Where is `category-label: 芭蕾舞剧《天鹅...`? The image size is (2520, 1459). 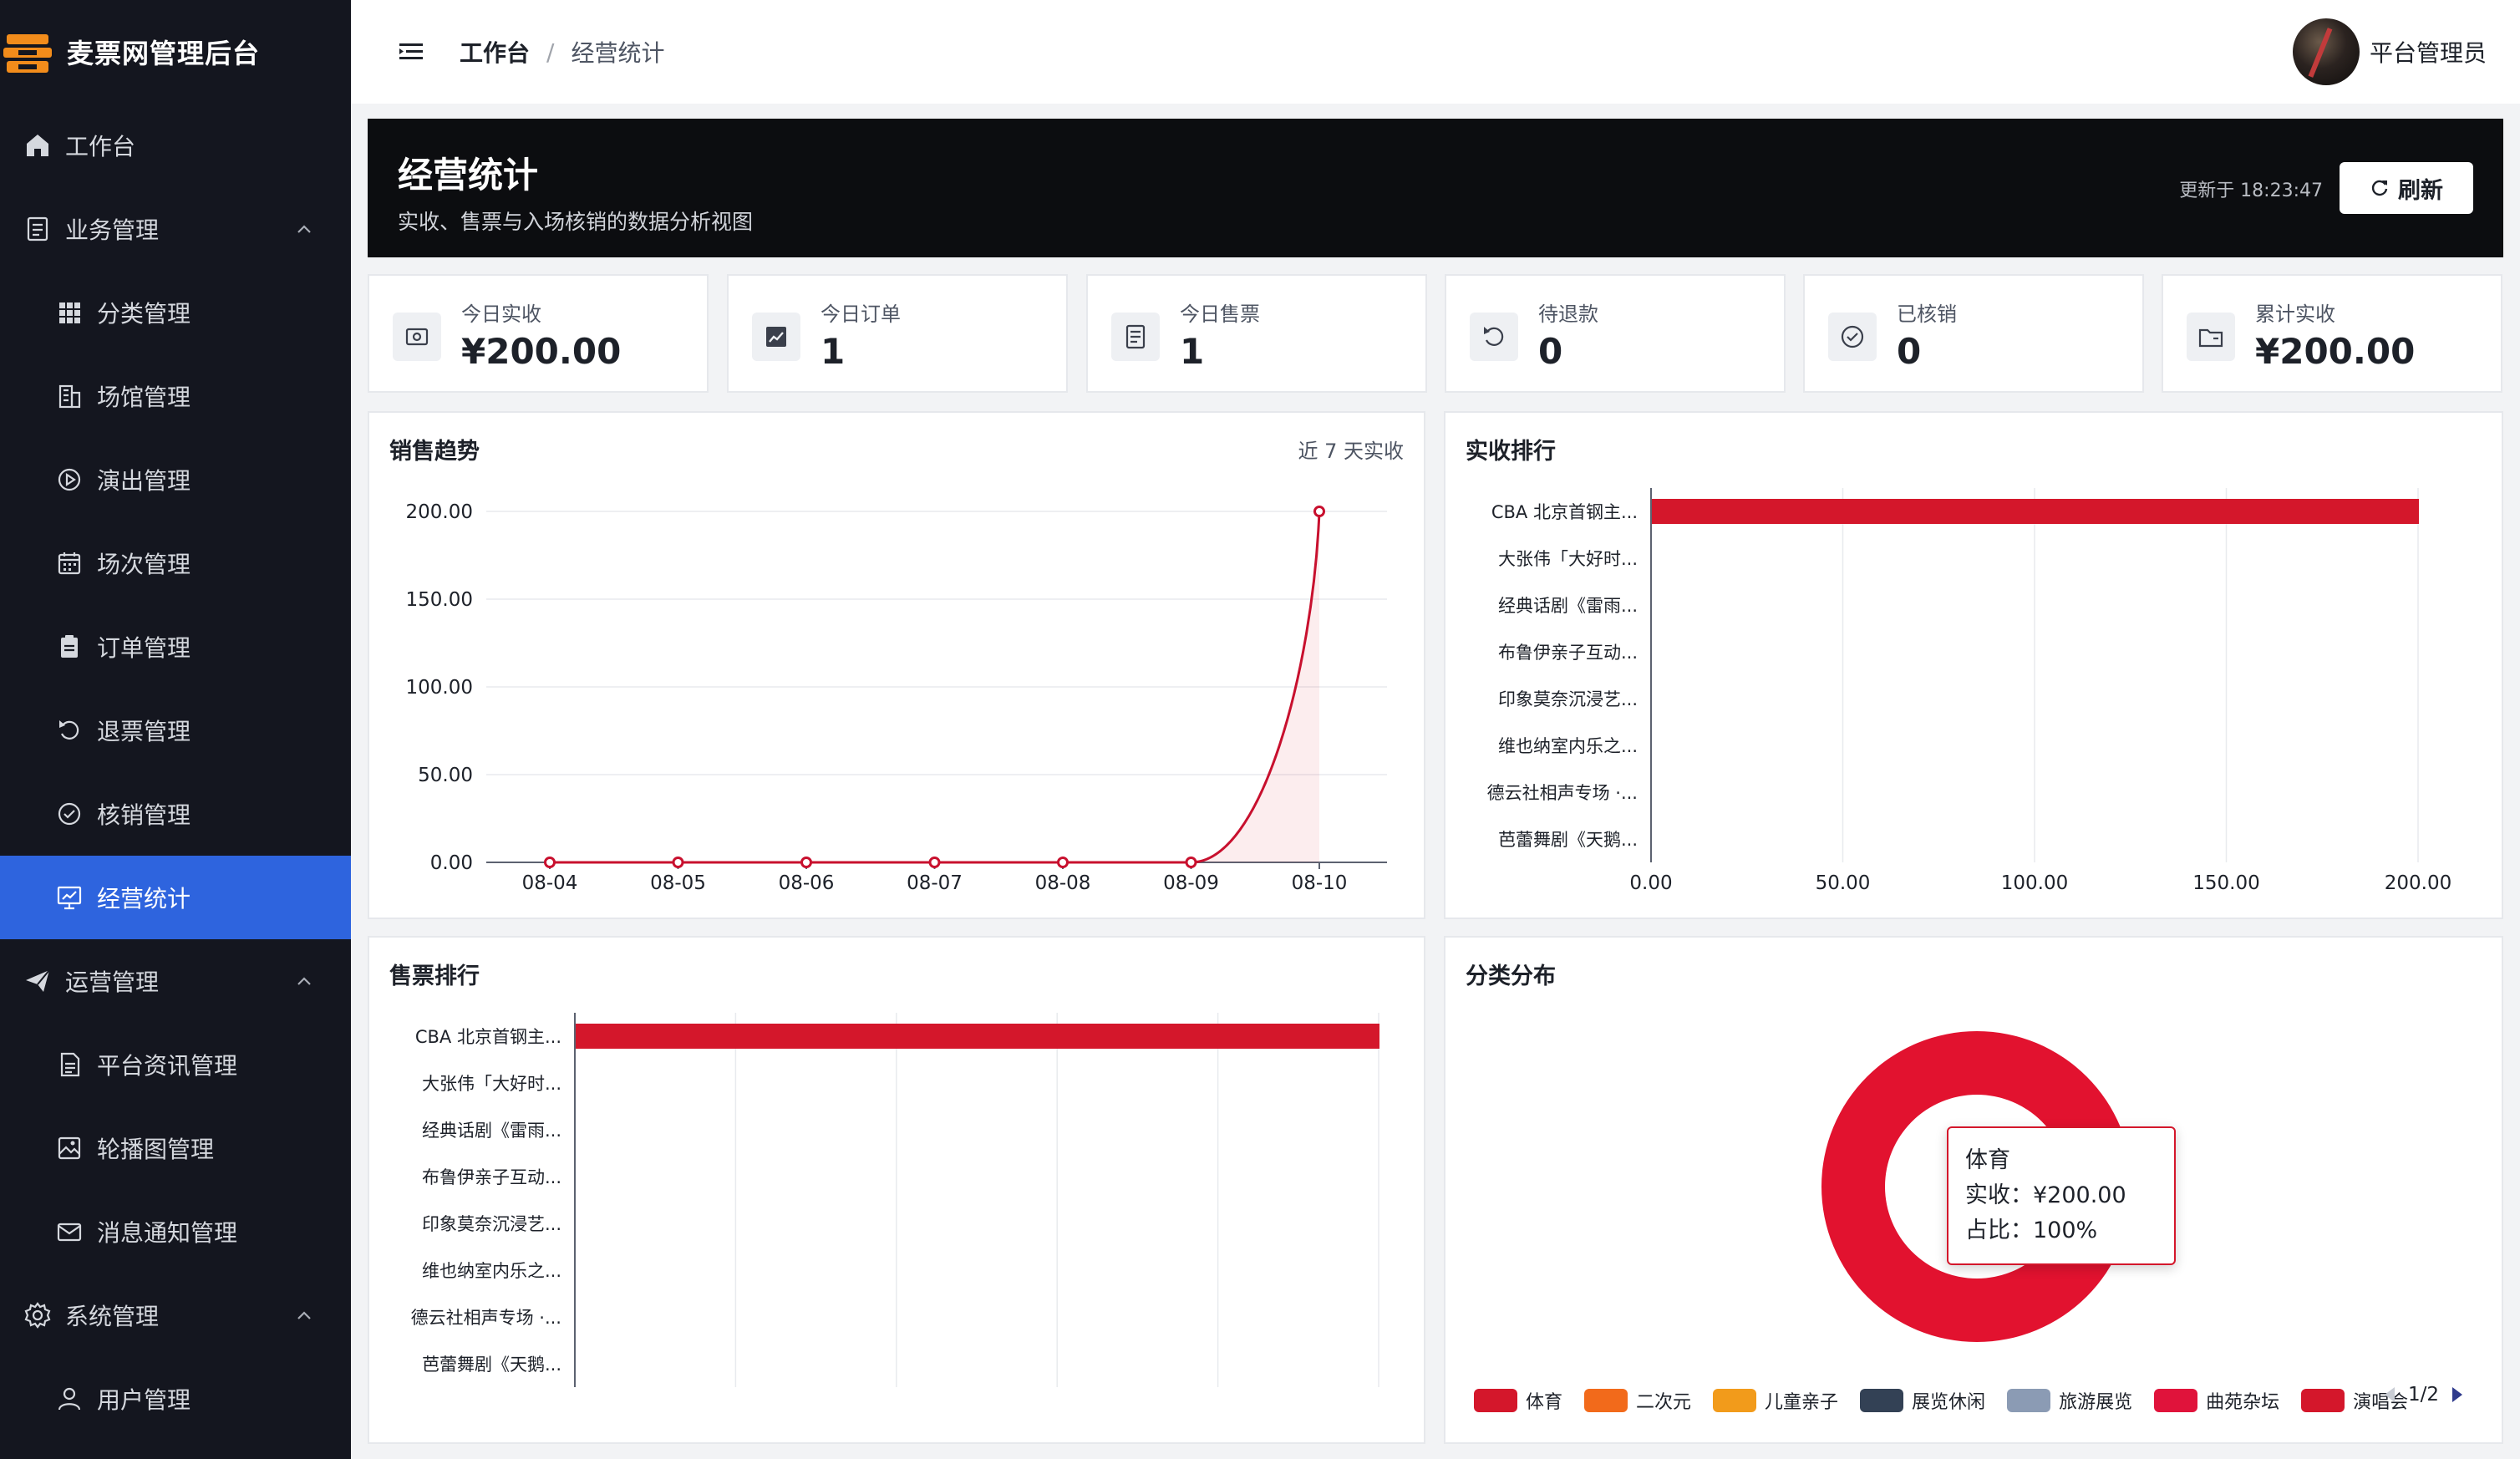
category-label: 芭蕾舞剧《天鹅... is located at coordinates (492, 1365).